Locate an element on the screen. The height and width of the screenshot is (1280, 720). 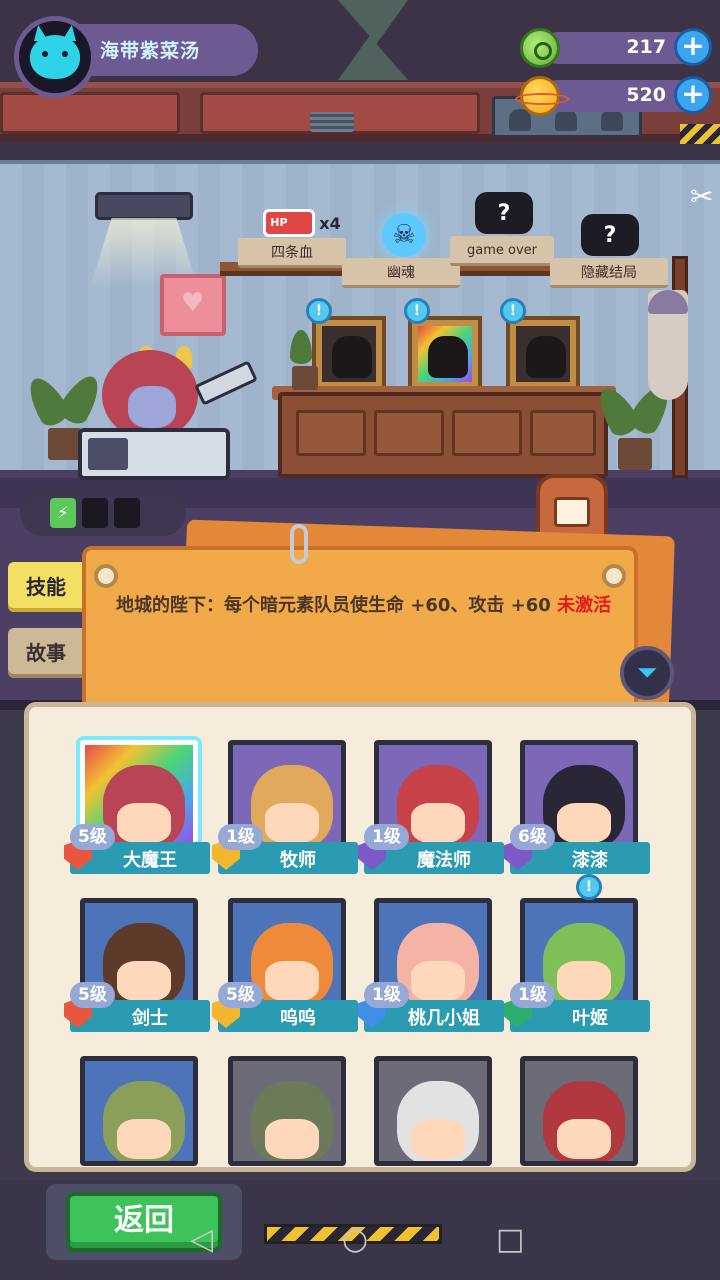
level-badge: 6级 is located at coordinates (532, 837).